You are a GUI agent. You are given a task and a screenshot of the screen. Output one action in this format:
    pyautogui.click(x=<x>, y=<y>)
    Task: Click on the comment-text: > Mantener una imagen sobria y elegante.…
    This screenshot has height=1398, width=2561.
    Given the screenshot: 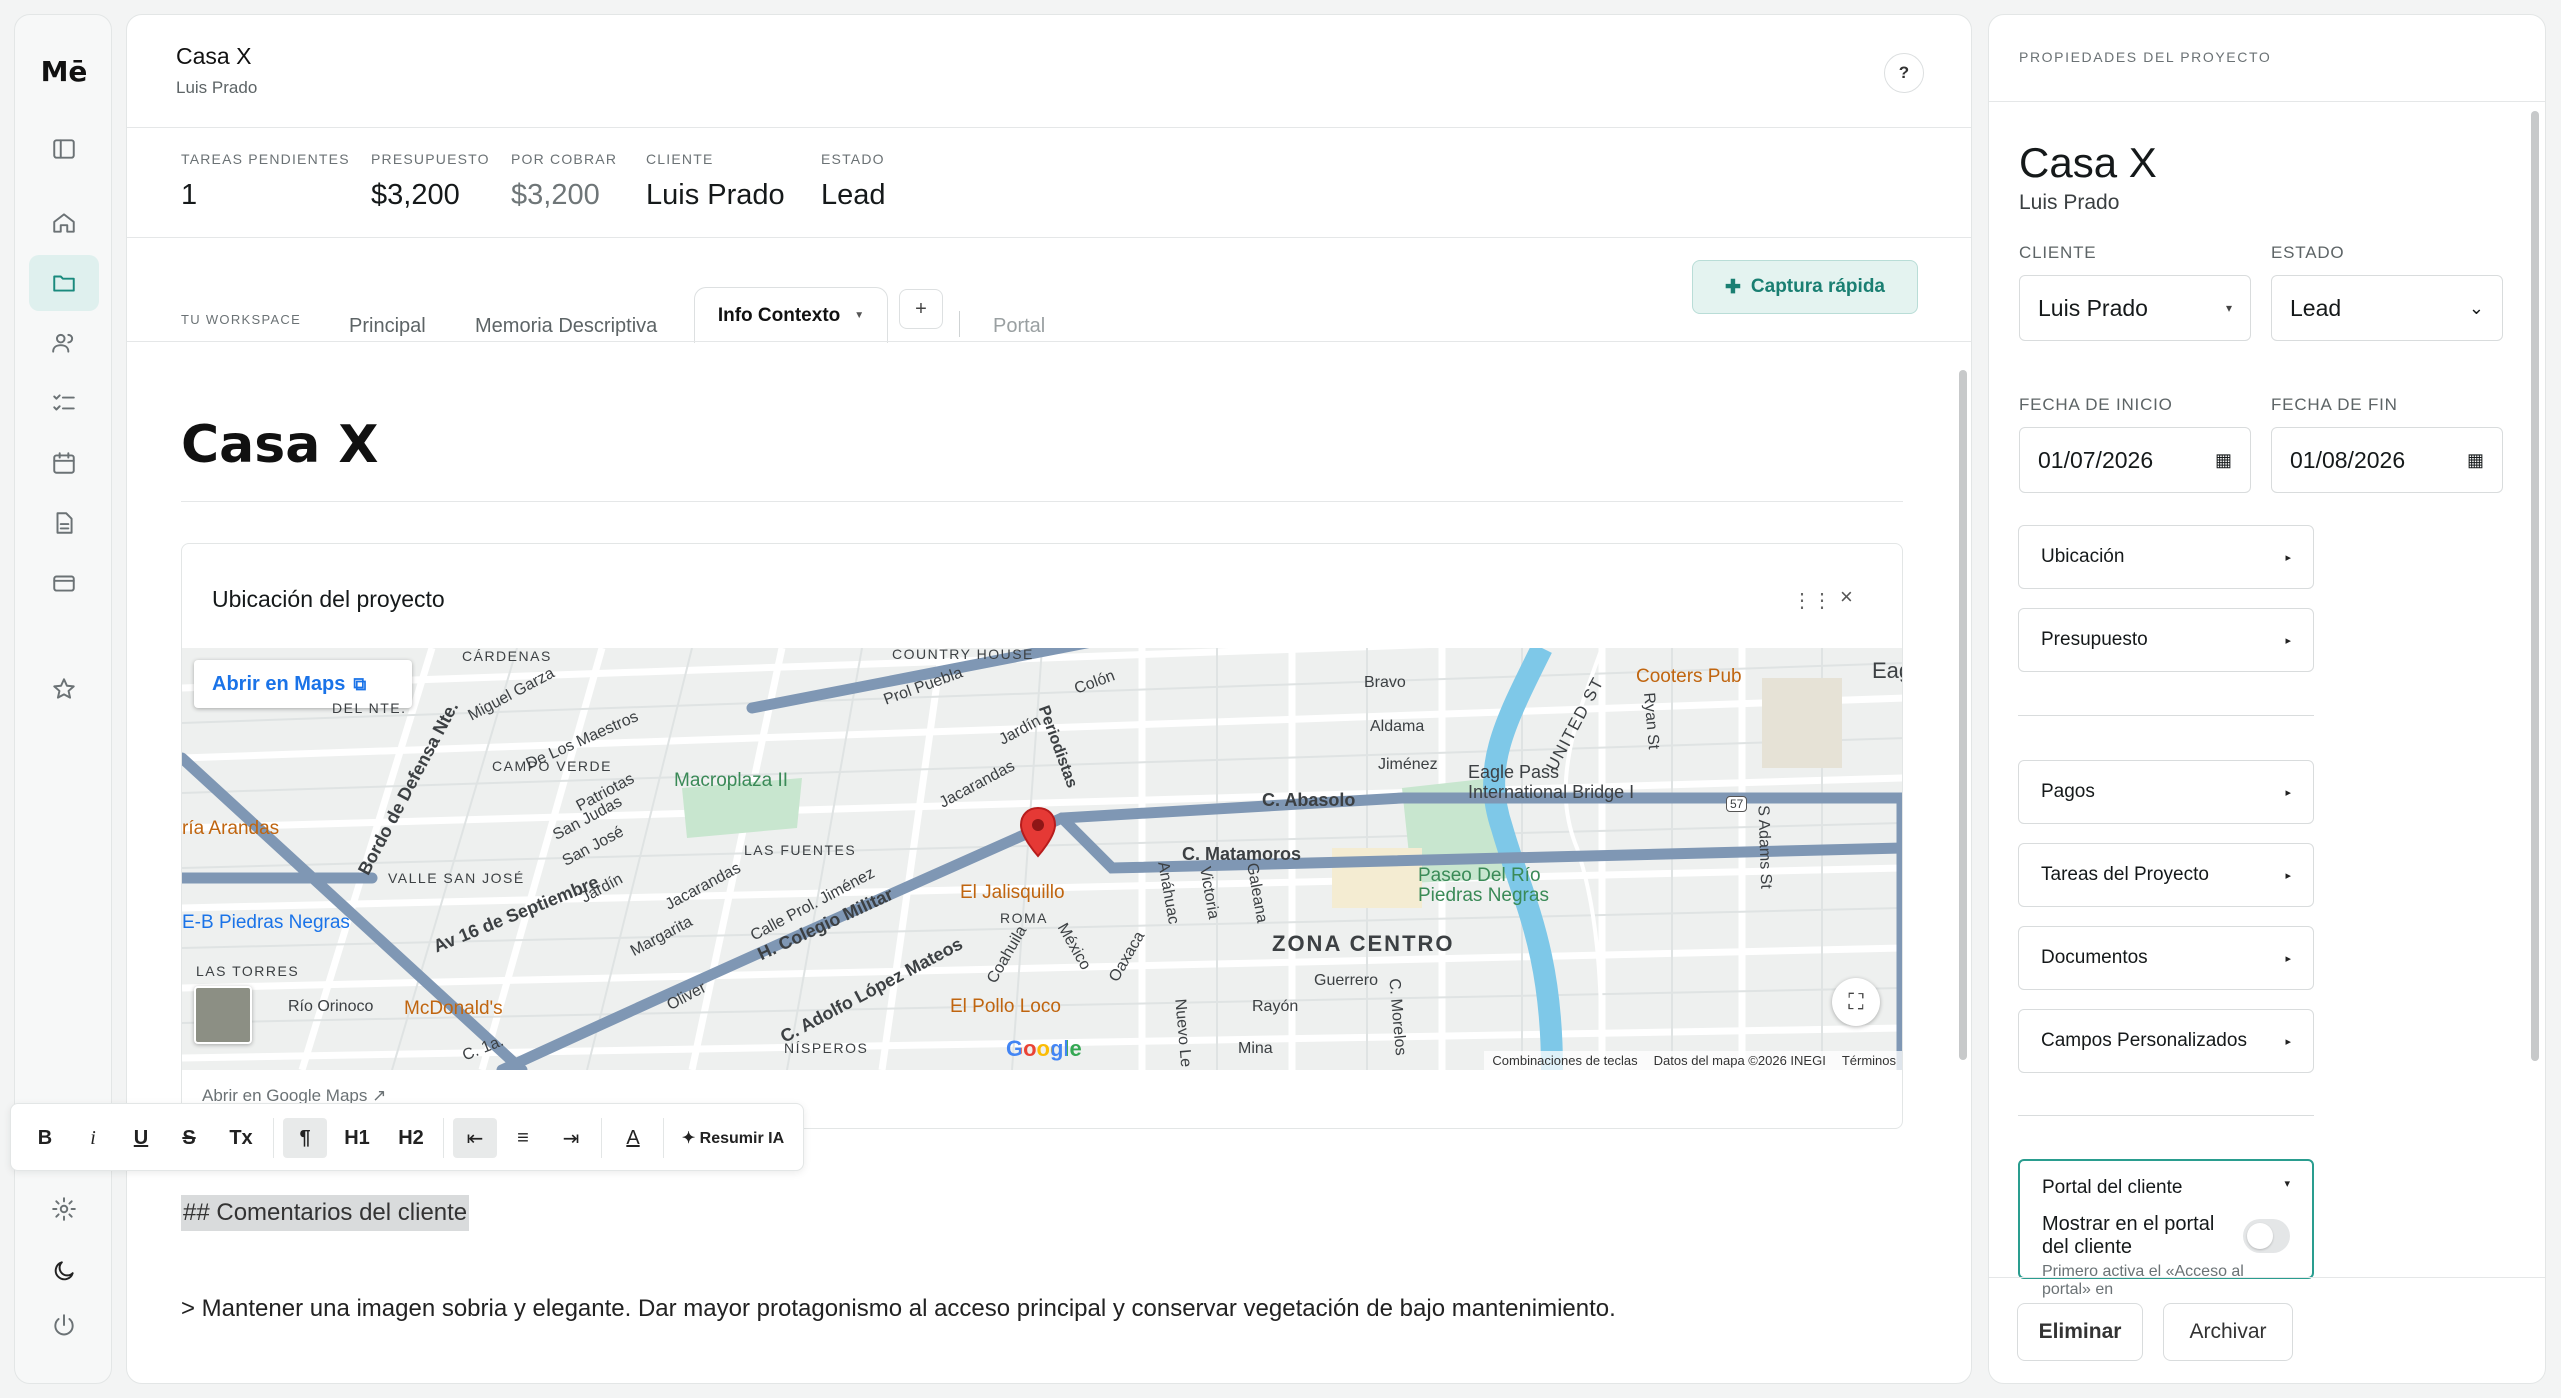 What is the action you would take?
    pyautogui.click(x=898, y=1309)
    